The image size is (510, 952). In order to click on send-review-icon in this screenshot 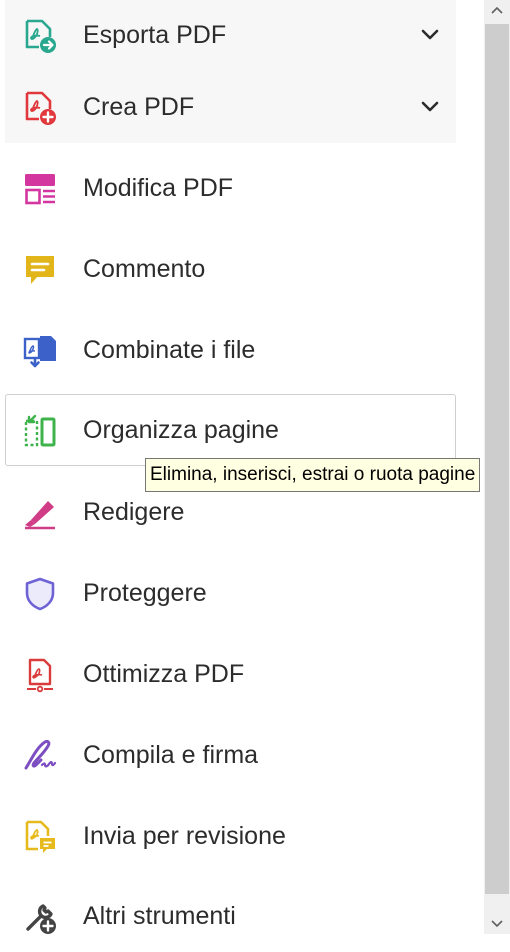, I will do `click(40, 837)`.